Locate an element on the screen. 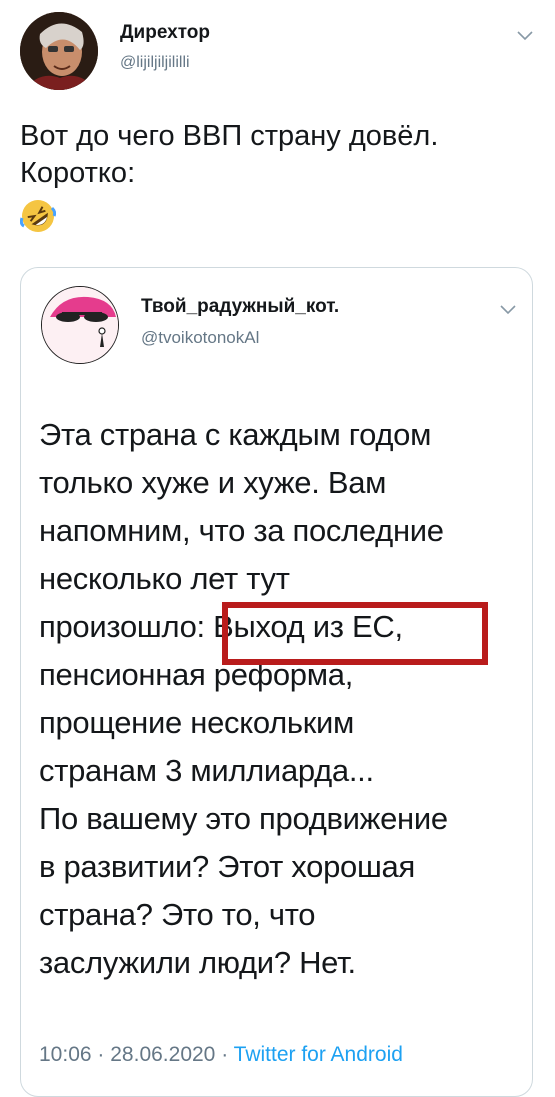 The height and width of the screenshot is (1097, 555). text-line: По вашему это продвижение is located at coordinates (243, 818).